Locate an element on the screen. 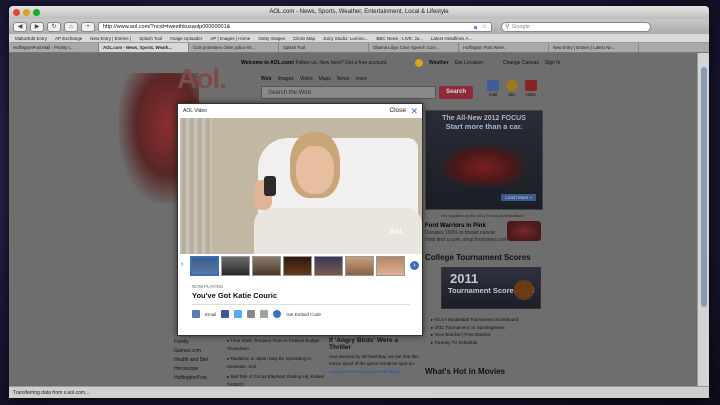 This screenshot has width=720, height=405. curtain-image is located at coordinates (196, 186).